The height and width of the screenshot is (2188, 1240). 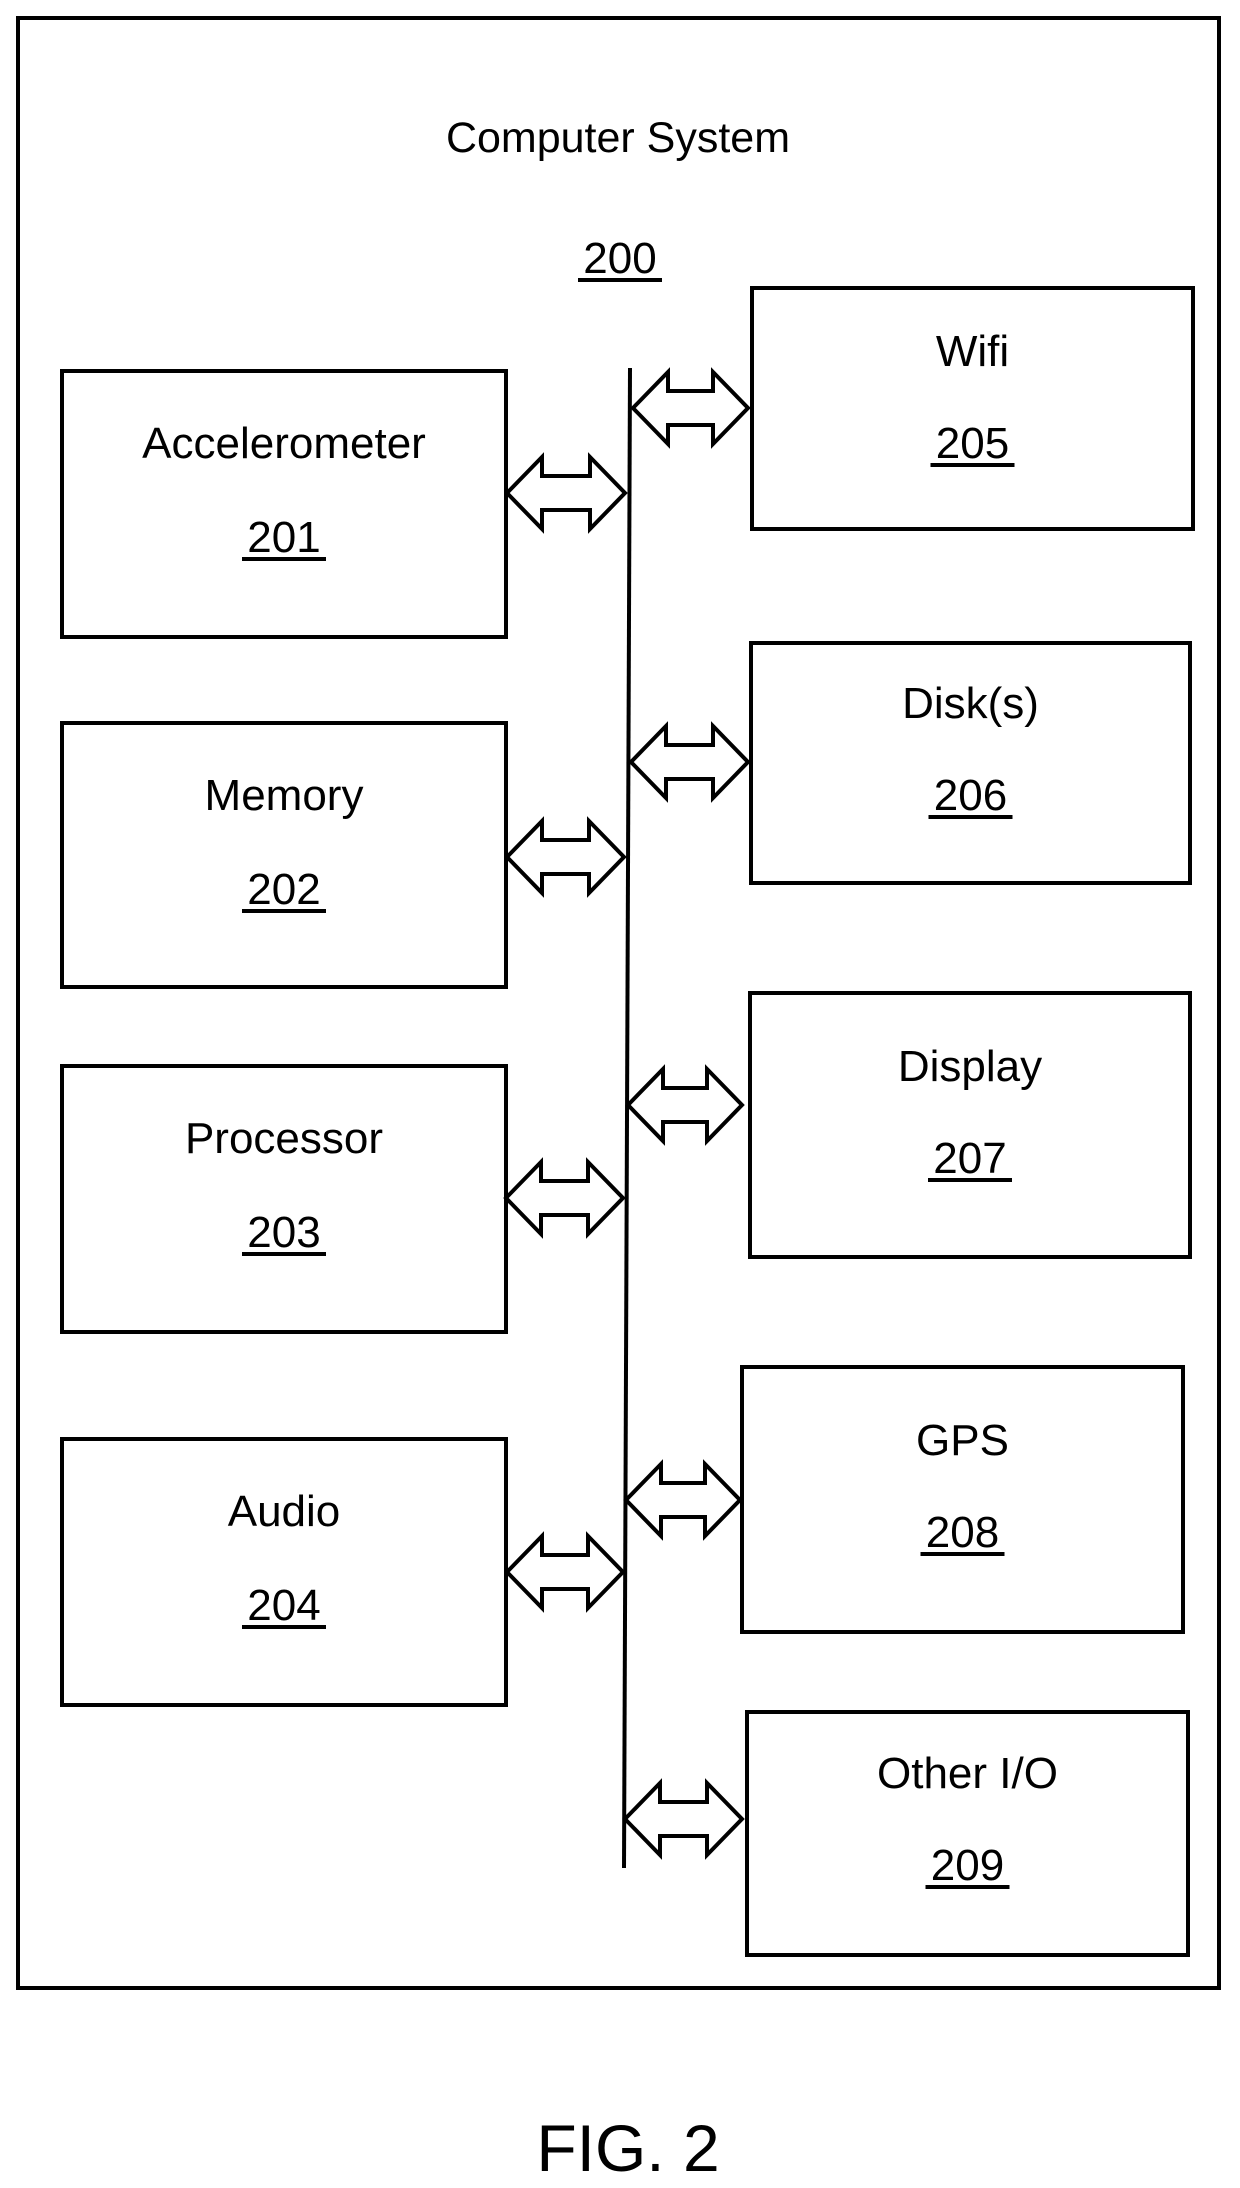 I want to click on component-ref-number: 205, so click(x=972, y=443).